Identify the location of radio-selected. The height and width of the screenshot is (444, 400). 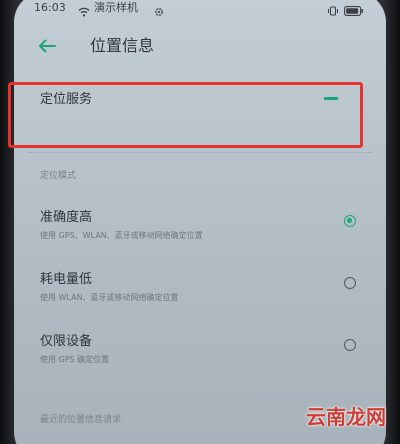
(350, 221).